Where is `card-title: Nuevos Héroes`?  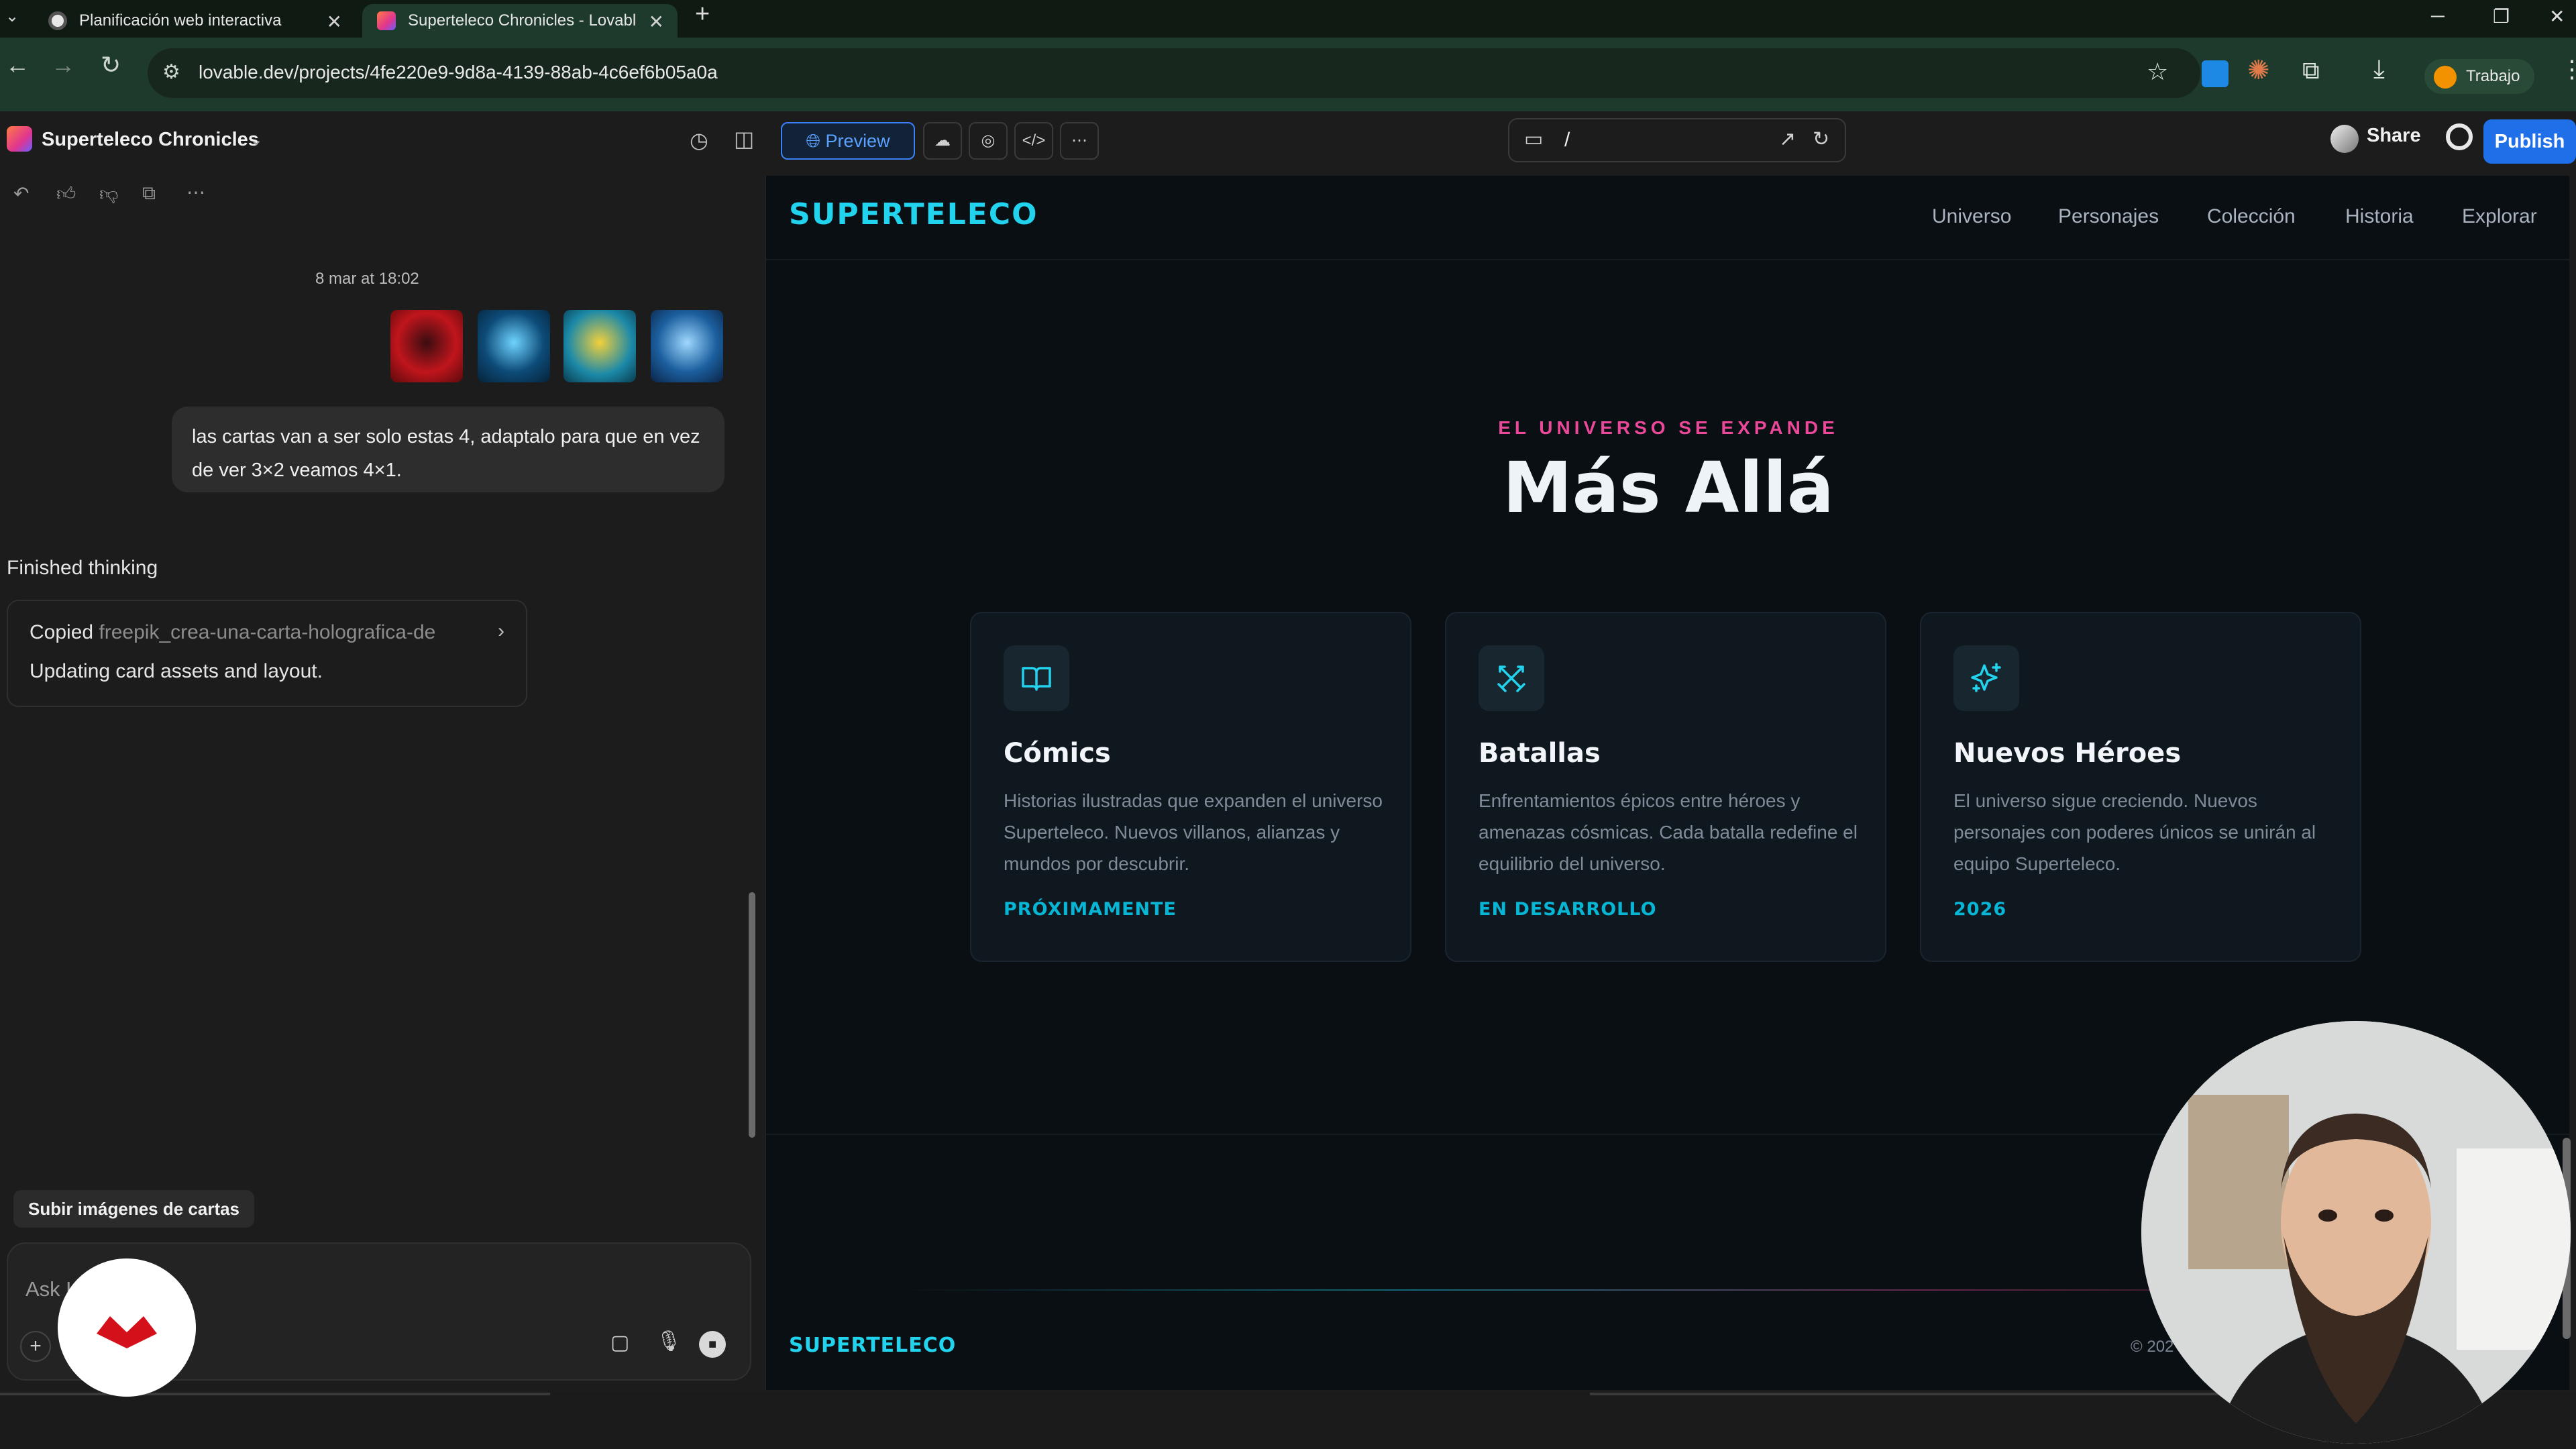 card-title: Nuevos Héroes is located at coordinates (2067, 753).